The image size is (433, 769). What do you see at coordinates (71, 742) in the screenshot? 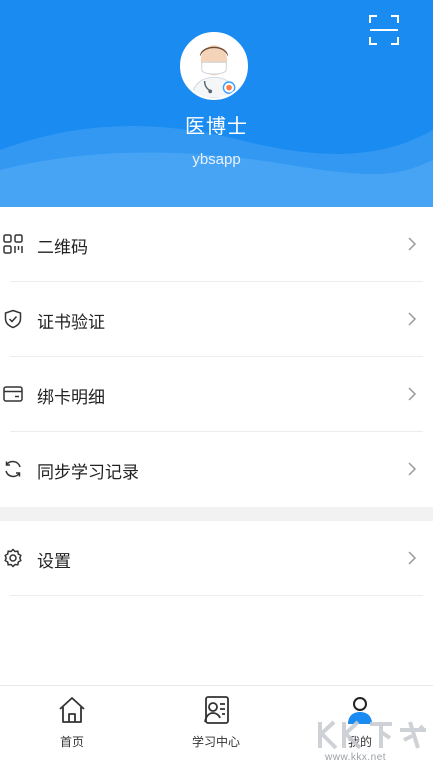
I see `tab-label: 首页` at bounding box center [71, 742].